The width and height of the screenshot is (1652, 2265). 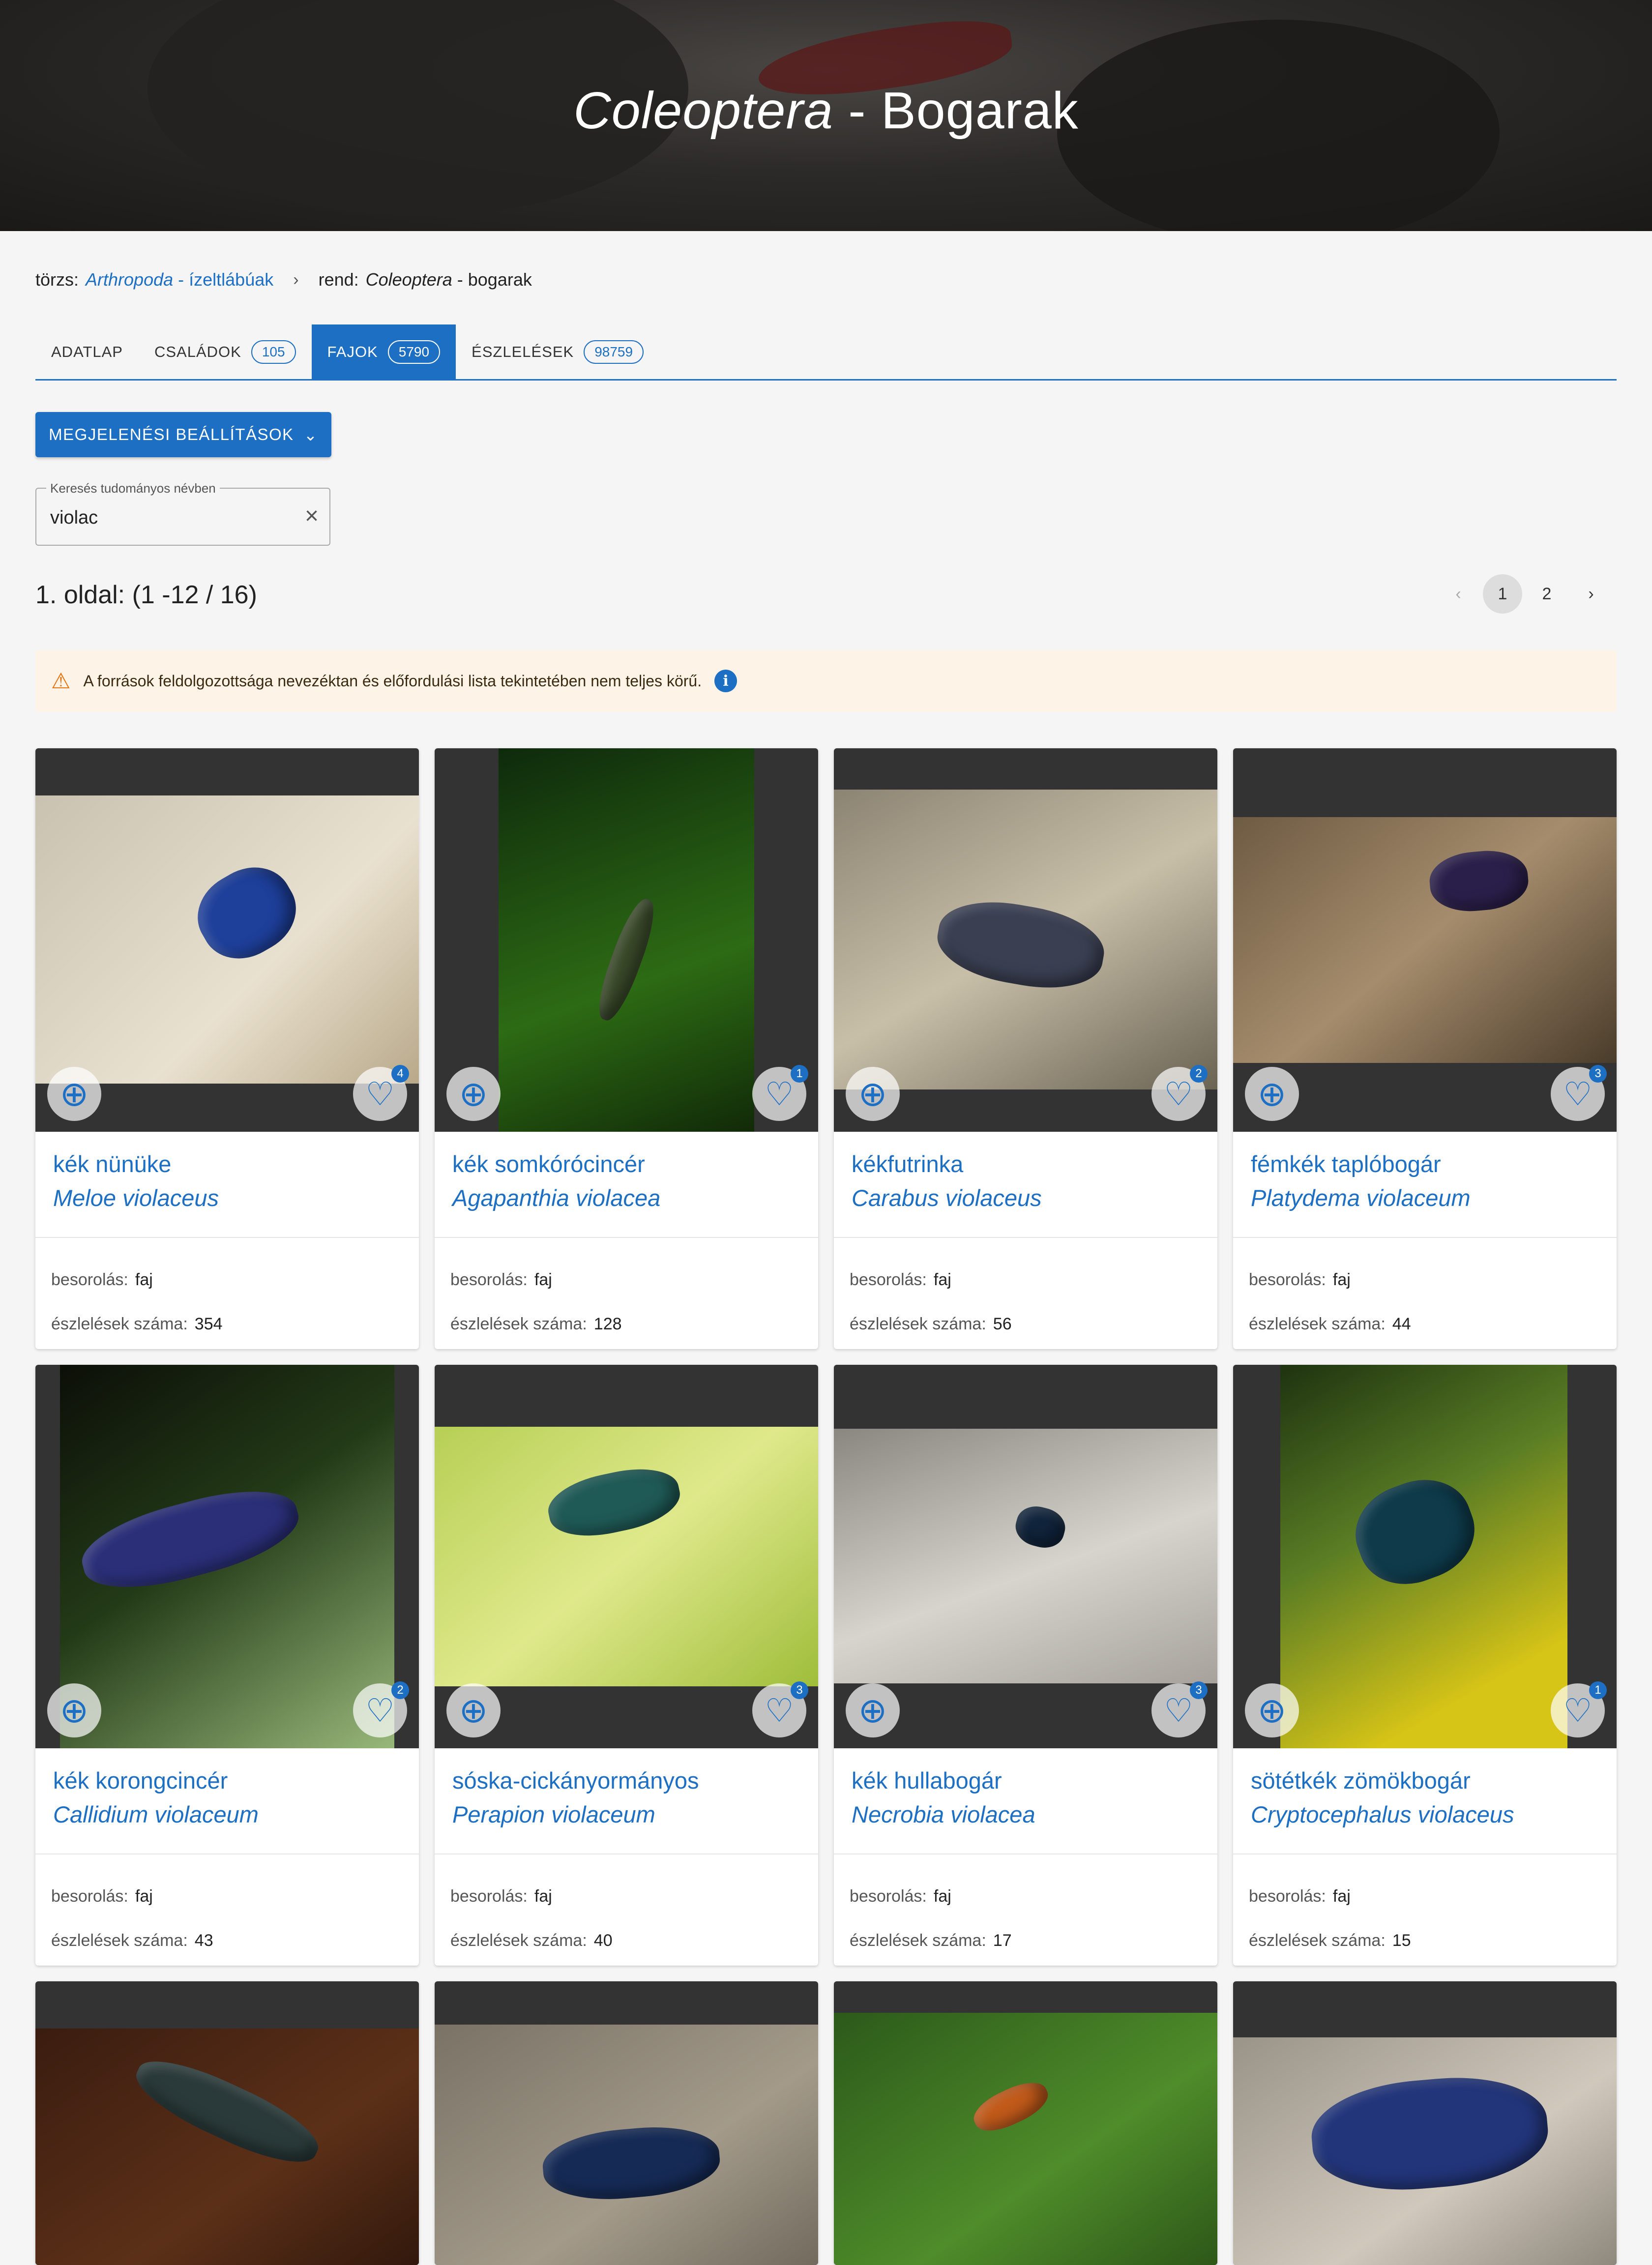 I want to click on species-common-name: sötétkék zömökbogár, so click(x=1425, y=1780).